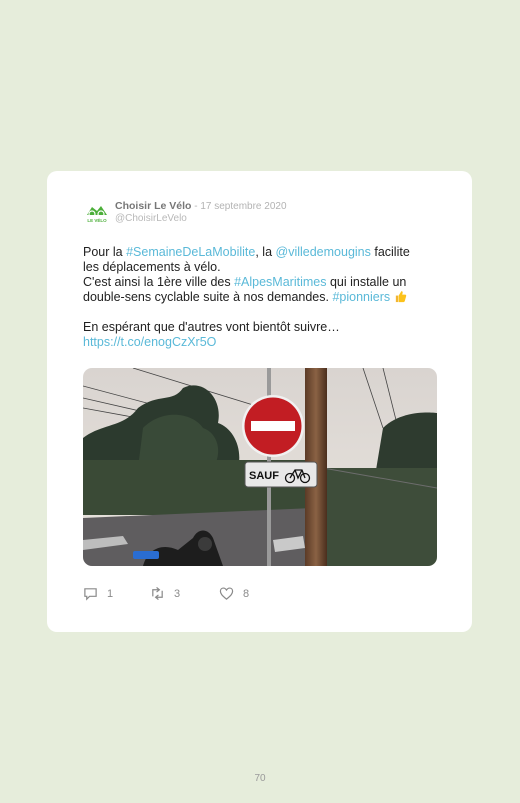 This screenshot has height=803, width=520. What do you see at coordinates (246, 593) in the screenshot?
I see `like-count: 8` at bounding box center [246, 593].